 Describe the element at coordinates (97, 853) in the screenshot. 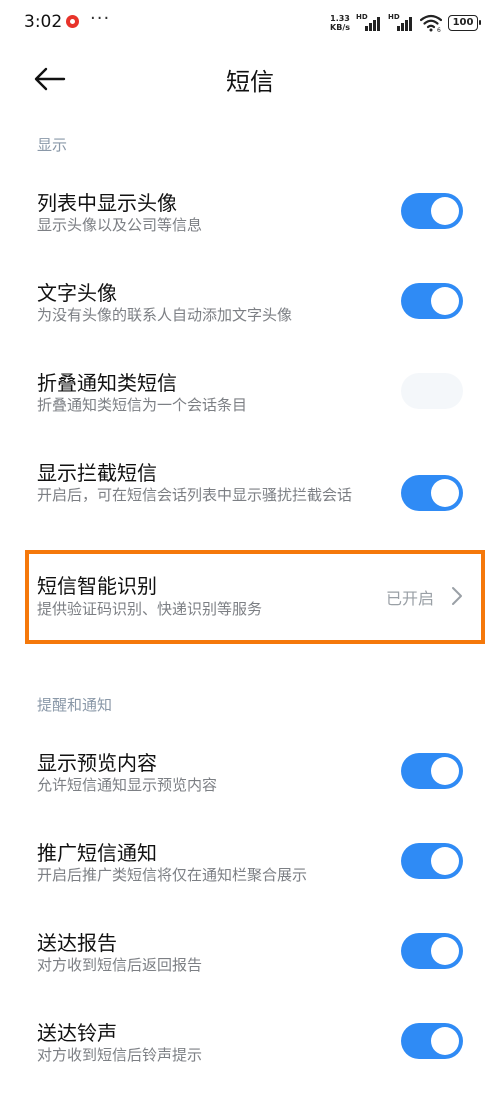

I see `setting-title: 推广短信通知` at that location.